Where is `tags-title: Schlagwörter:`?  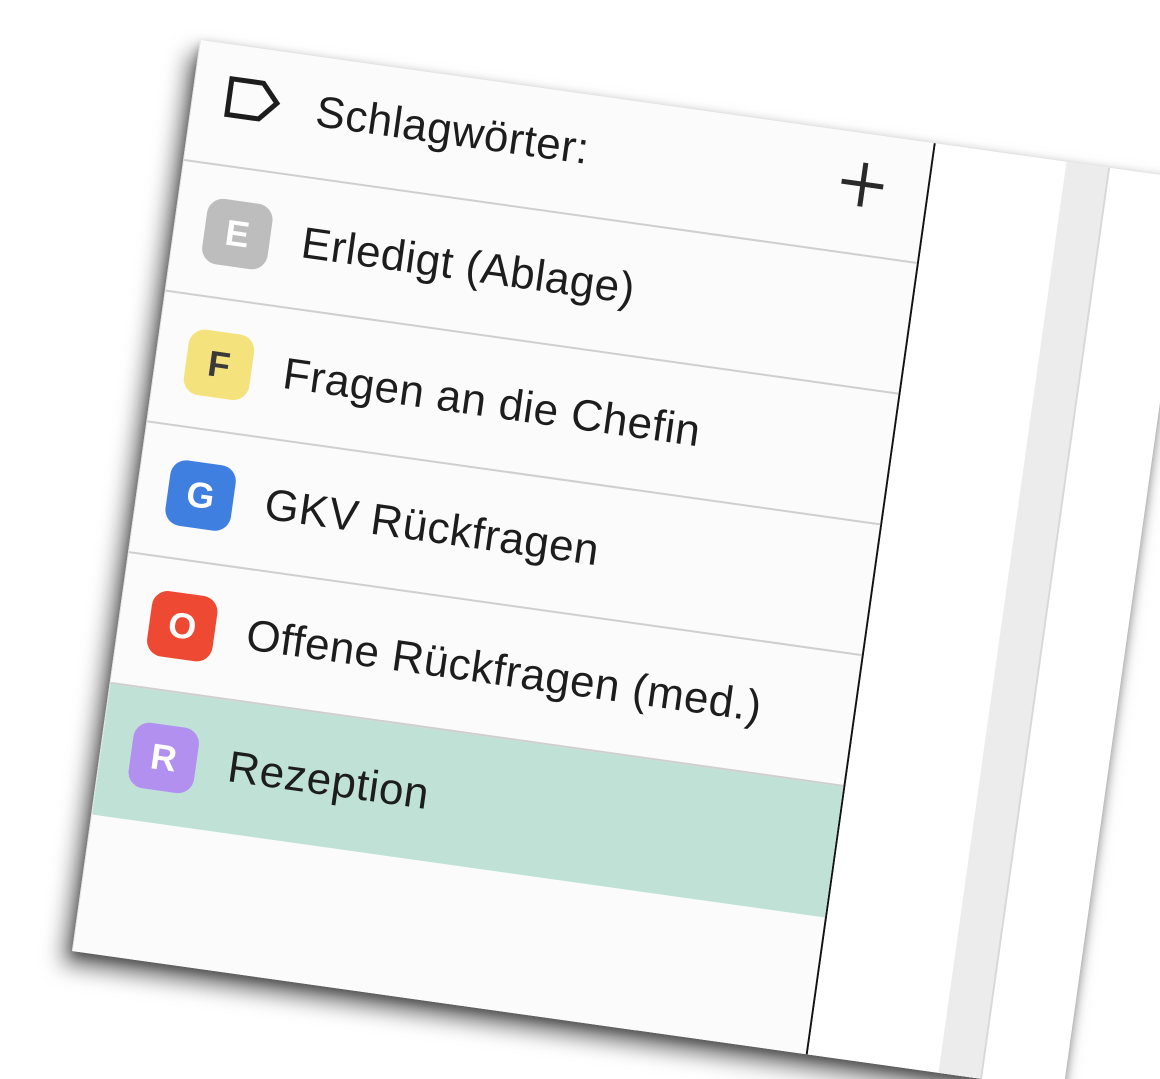 tags-title: Schlagwörter: is located at coordinates (452, 130).